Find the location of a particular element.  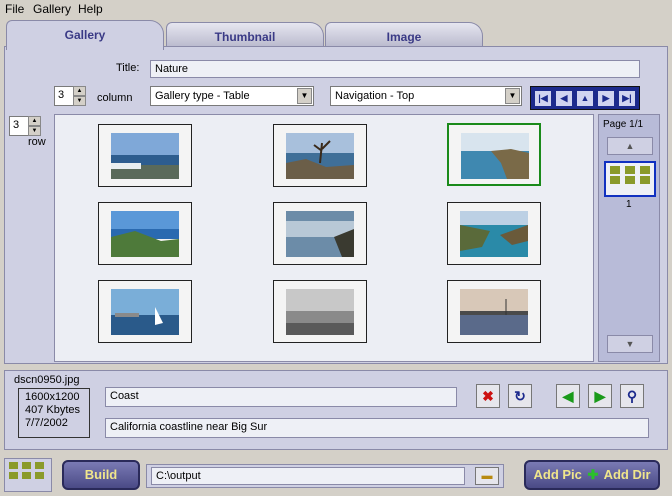

last-icon: ▶| is located at coordinates (627, 98).